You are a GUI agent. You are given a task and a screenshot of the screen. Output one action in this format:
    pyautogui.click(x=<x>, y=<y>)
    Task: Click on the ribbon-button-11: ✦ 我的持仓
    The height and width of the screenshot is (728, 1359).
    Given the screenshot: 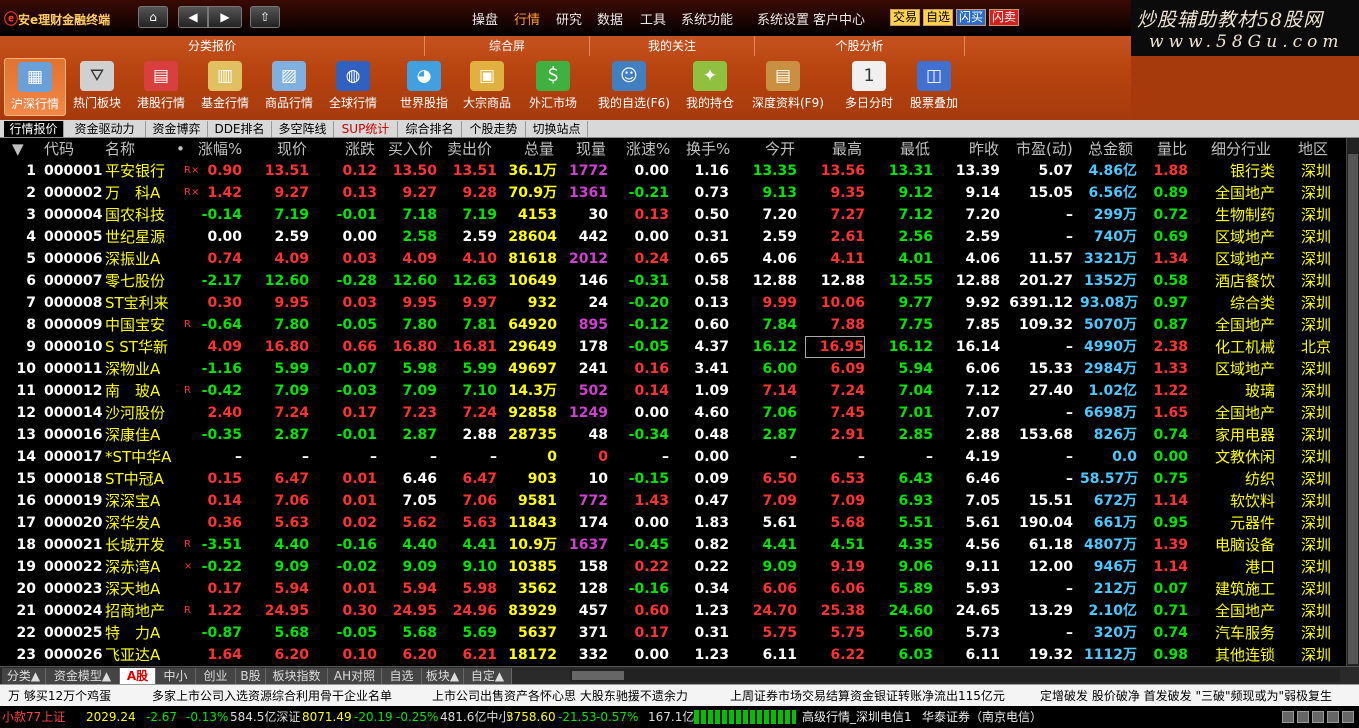 What is the action you would take?
    pyautogui.click(x=710, y=87)
    